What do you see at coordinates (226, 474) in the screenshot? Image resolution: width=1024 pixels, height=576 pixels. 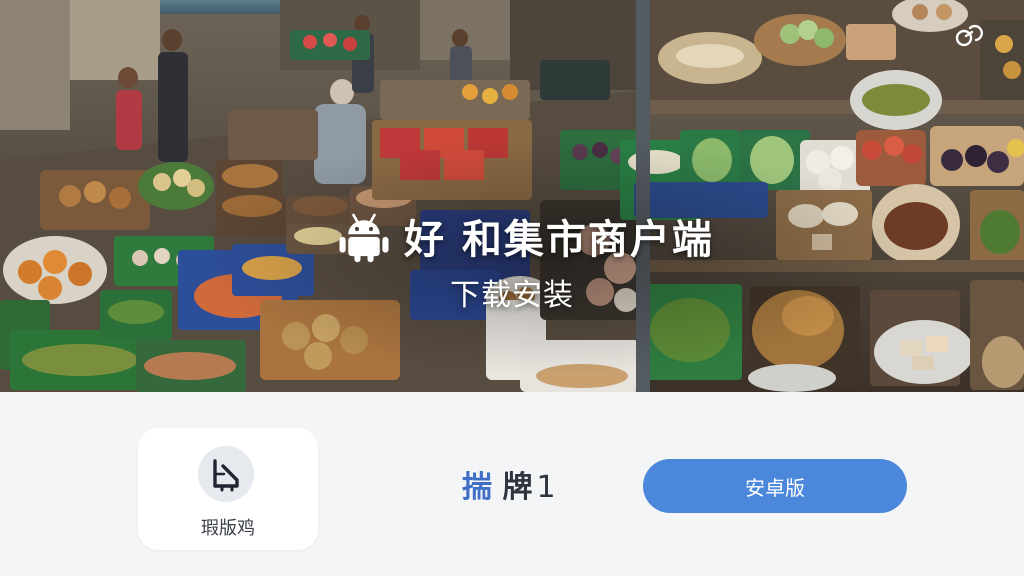 I see `piano-icon` at bounding box center [226, 474].